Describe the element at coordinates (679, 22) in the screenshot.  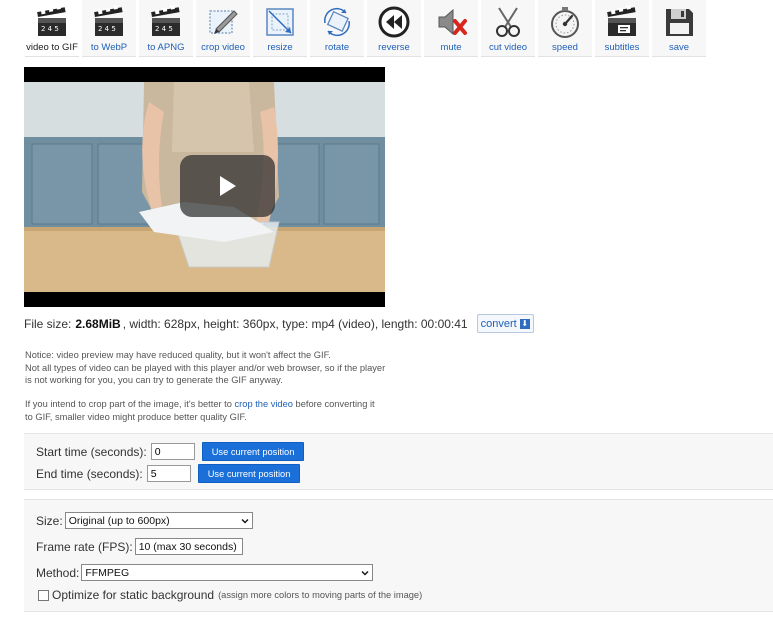
I see `floppy-disk-icon` at that location.